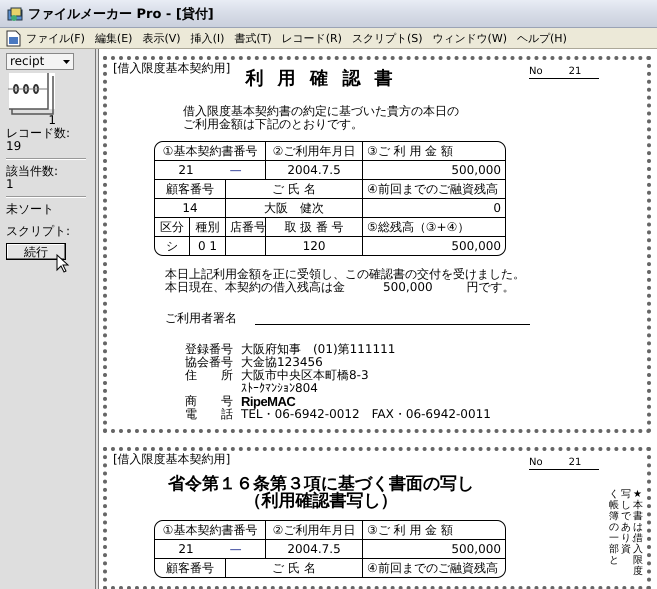  I want to click on menu-item: スクリプト(S), so click(387, 38).